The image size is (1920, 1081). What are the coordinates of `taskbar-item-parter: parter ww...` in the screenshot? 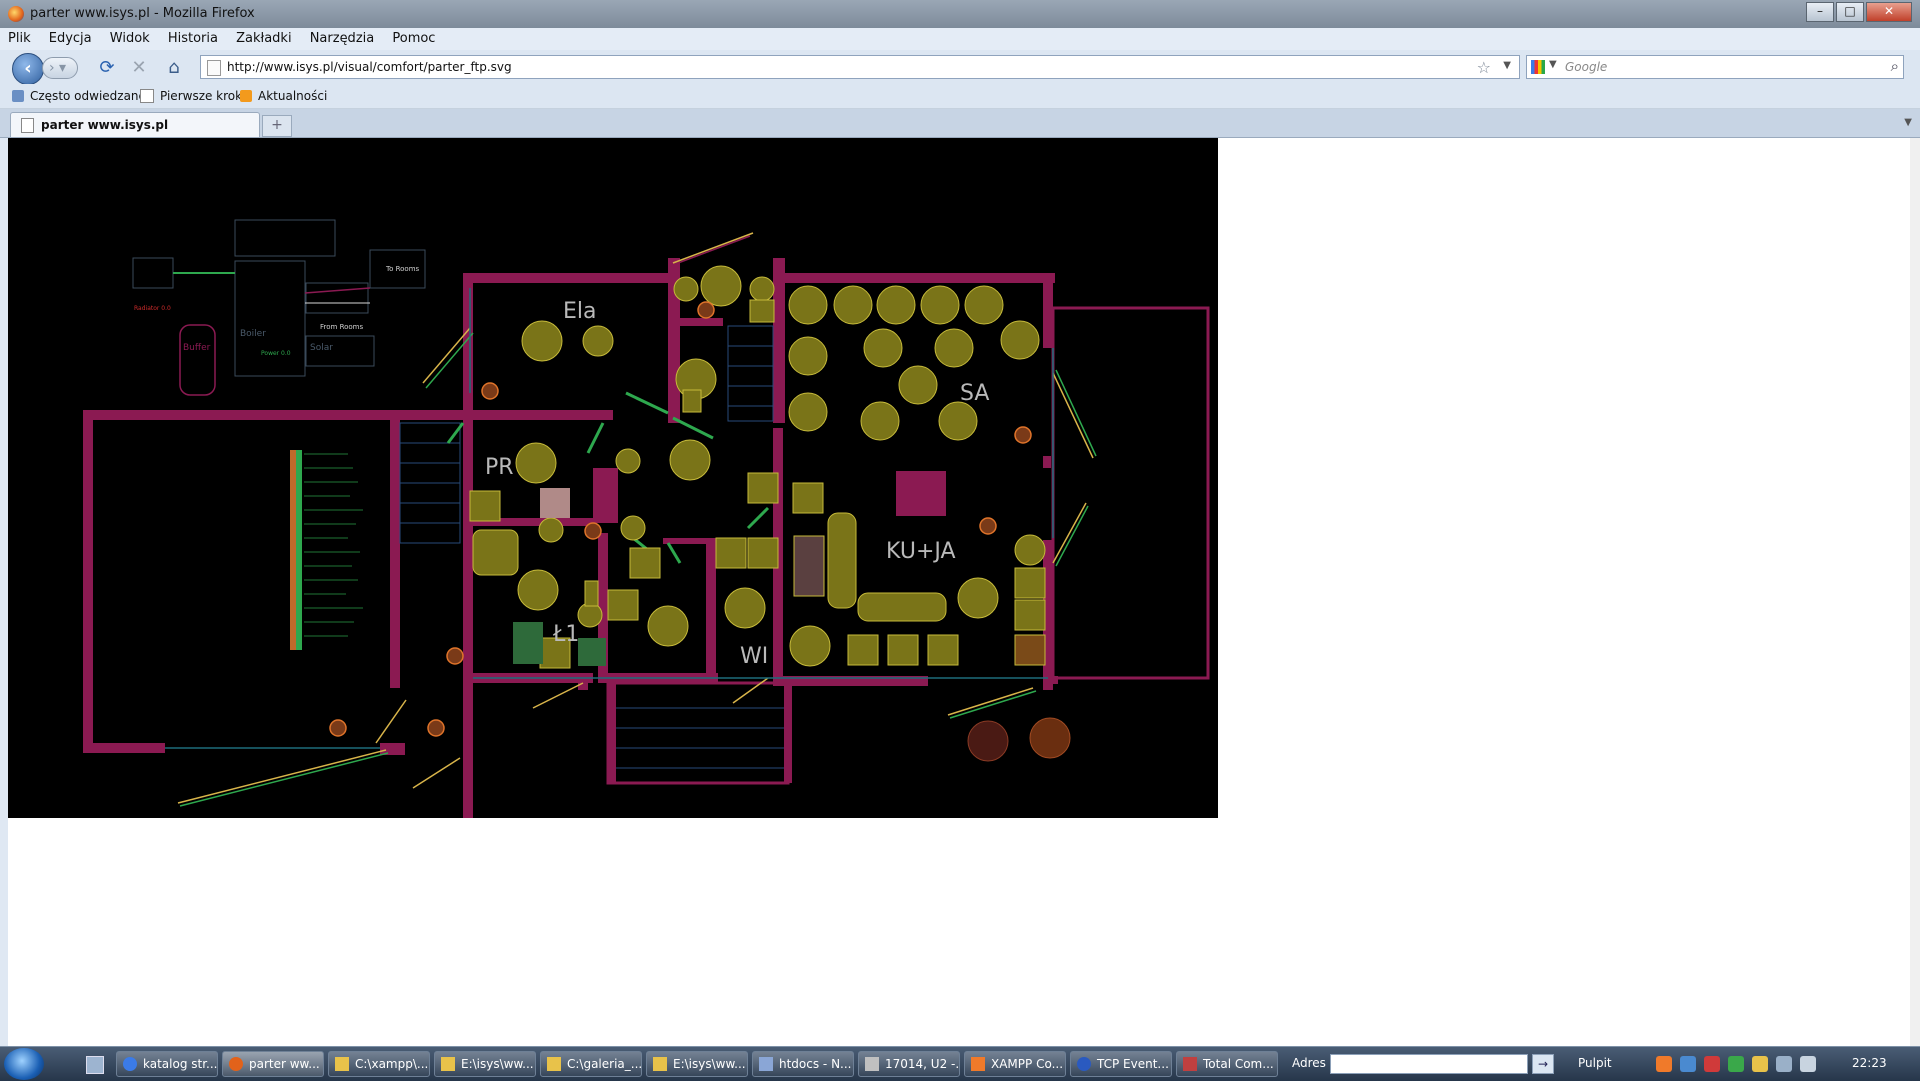 It's located at (273, 1064).